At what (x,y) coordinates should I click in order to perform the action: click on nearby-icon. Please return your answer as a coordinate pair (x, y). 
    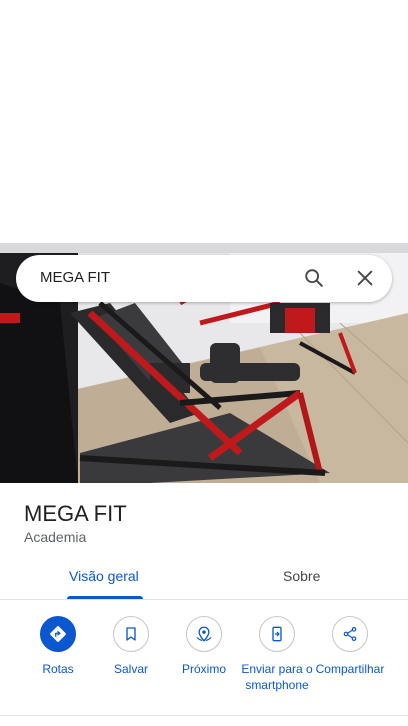
    Looking at the image, I should click on (204, 634).